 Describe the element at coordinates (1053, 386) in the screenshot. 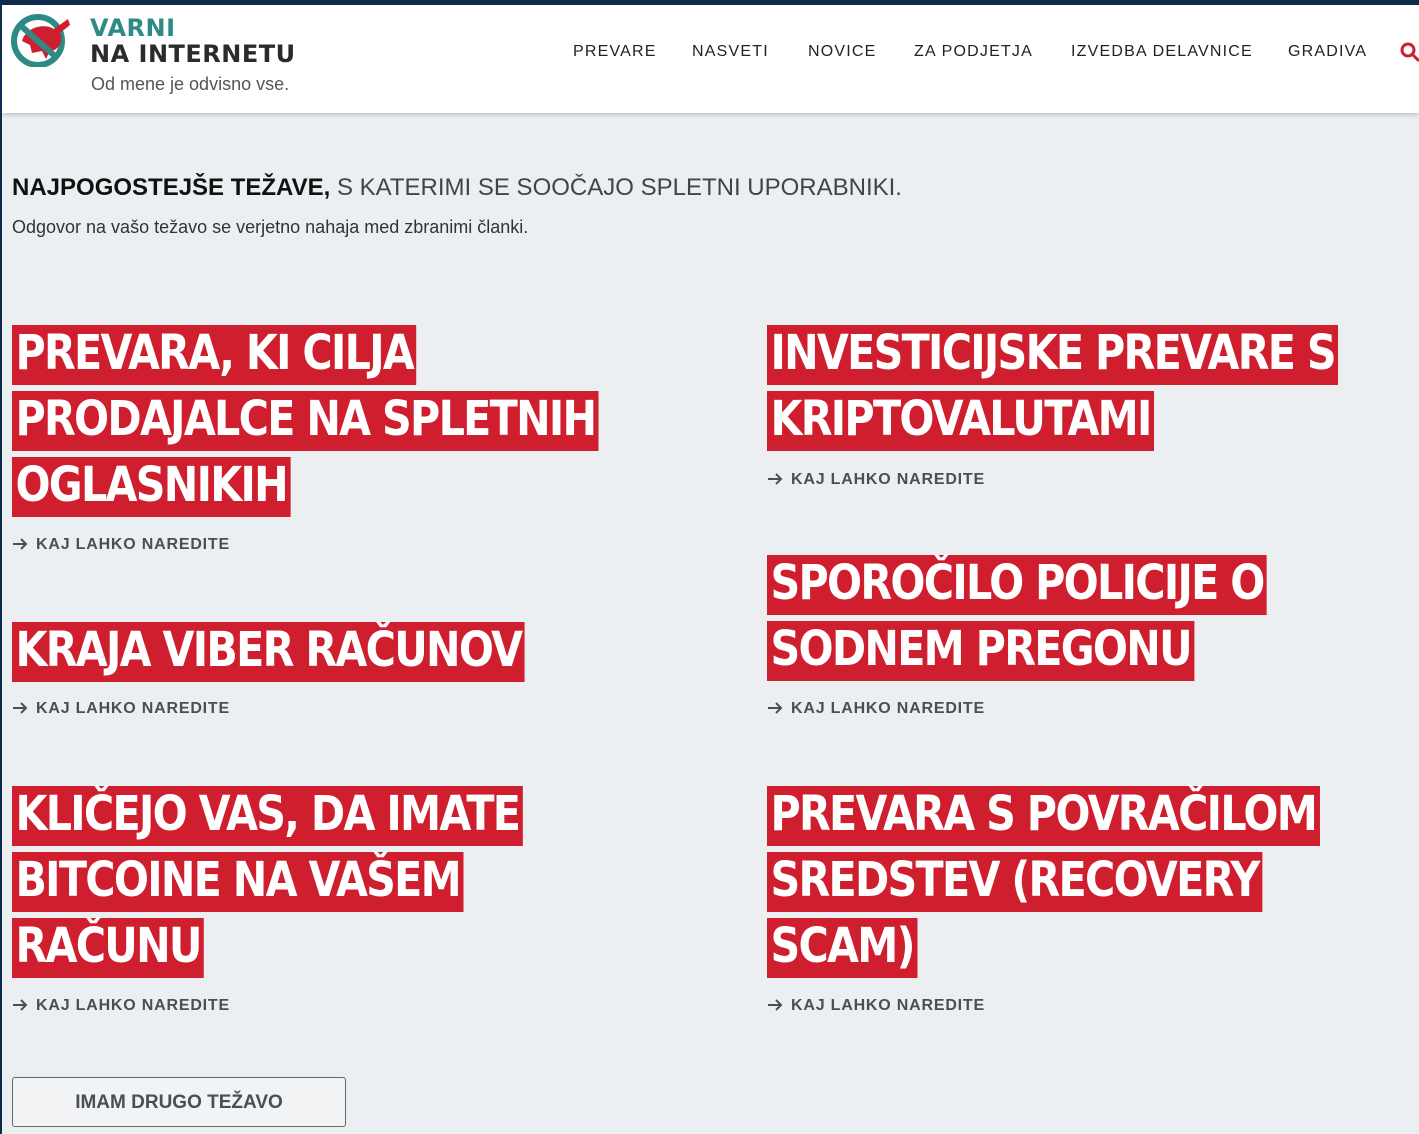

I see `card-title-investicijske: INVESTICIJSKE PREVARE S KRIPTOVALUTAMI` at that location.